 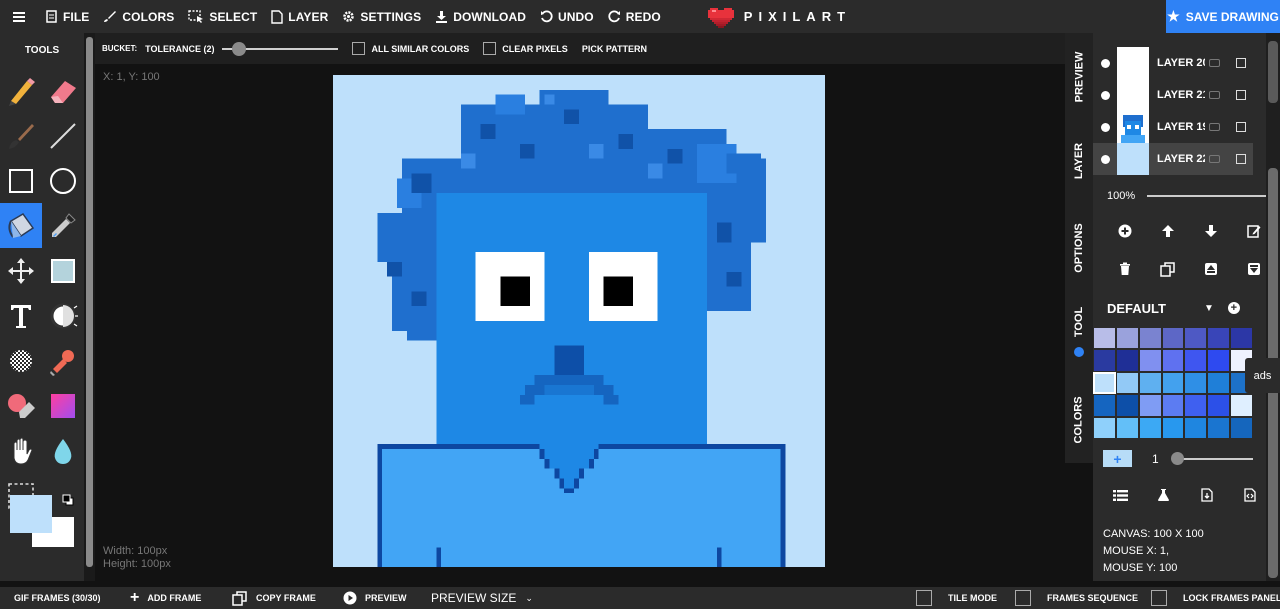 What do you see at coordinates (1213, 195) in the screenshot?
I see `layer-opacity-slider` at bounding box center [1213, 195].